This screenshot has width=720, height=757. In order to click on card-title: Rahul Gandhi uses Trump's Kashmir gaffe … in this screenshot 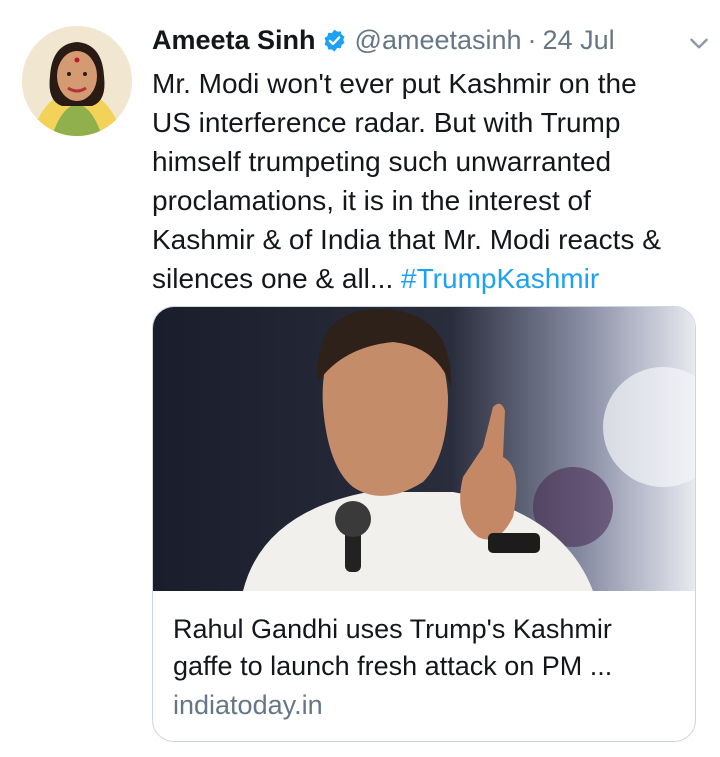, I will do `click(423, 648)`.